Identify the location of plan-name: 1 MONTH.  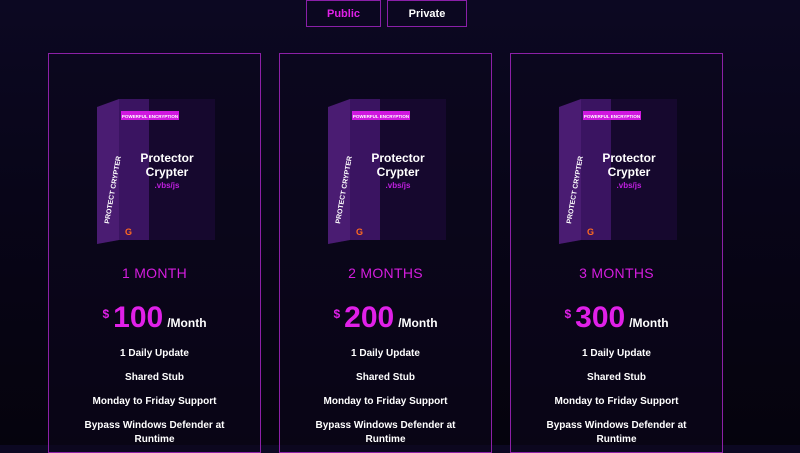
(154, 273).